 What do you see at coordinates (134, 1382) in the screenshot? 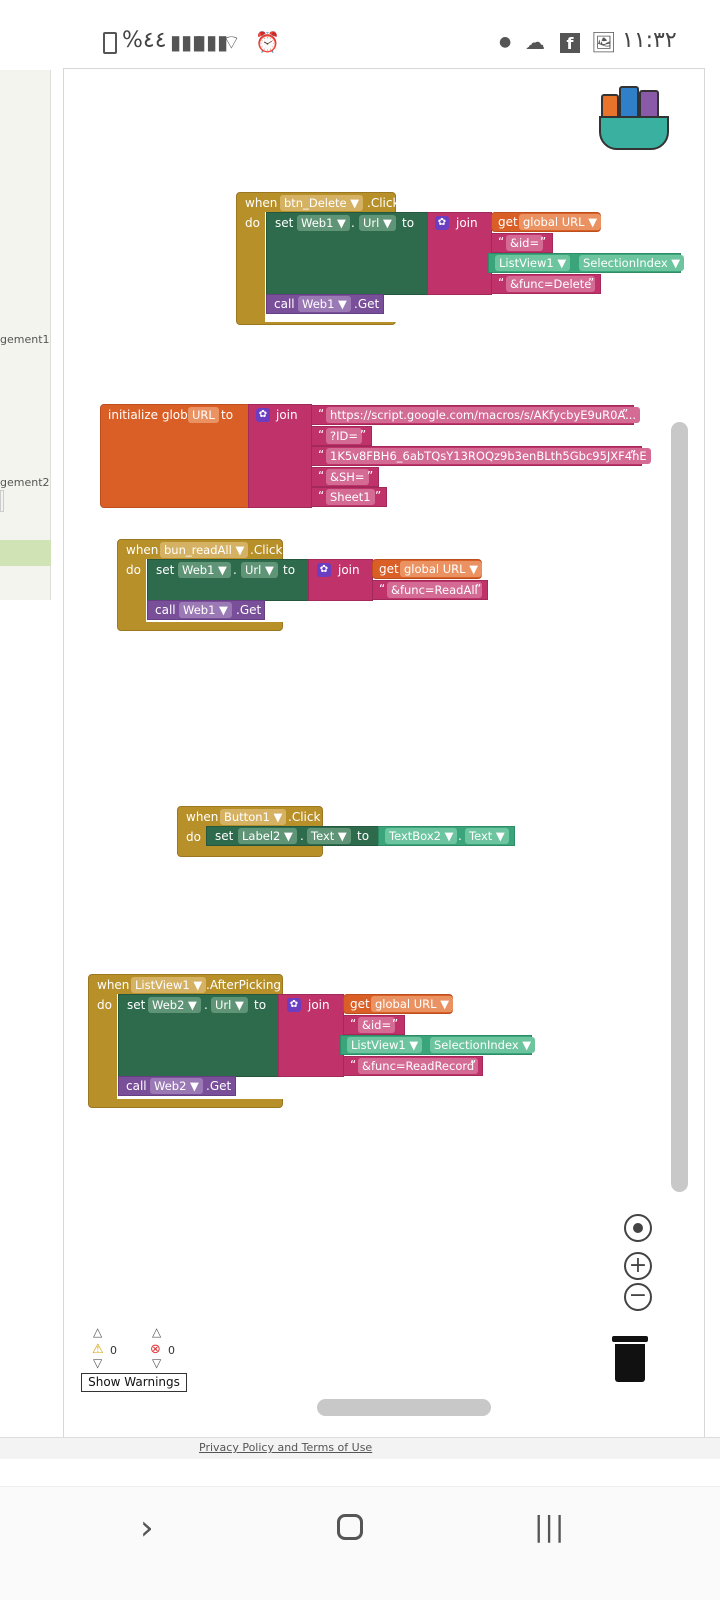
I see `show-warnings-button: Show Warnings` at bounding box center [134, 1382].